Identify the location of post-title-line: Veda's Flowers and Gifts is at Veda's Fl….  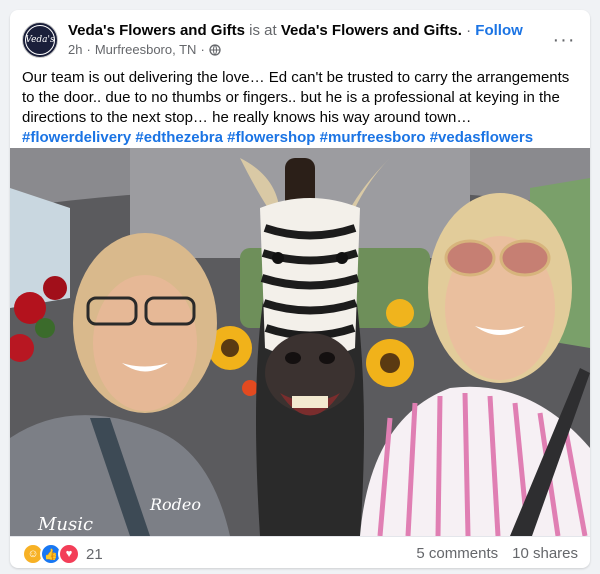
(295, 30).